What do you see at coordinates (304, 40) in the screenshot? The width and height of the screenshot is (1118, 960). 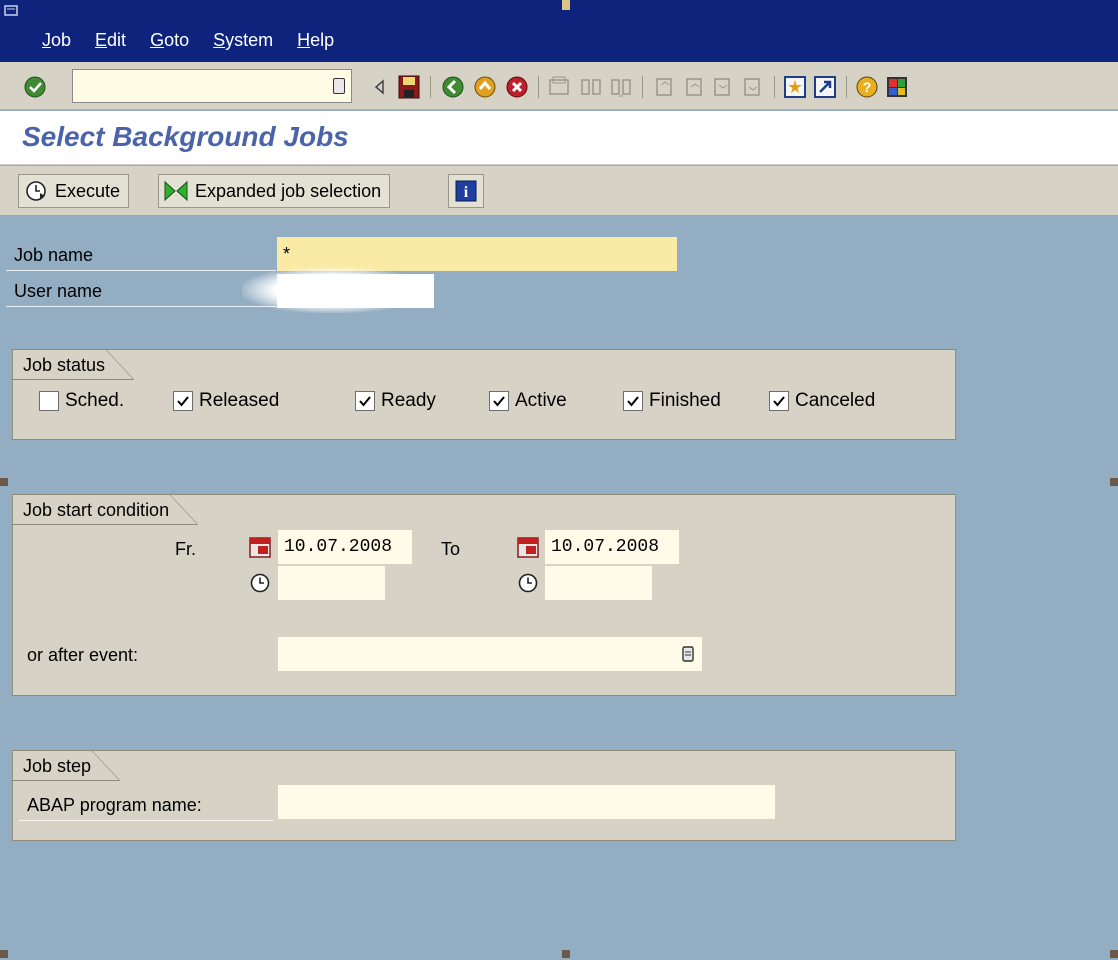 I see `menu-help-mnemonic: H` at bounding box center [304, 40].